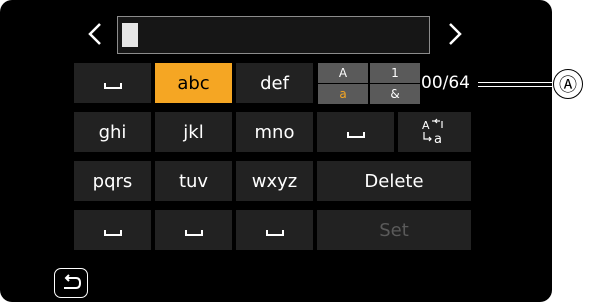 This screenshot has width=589, height=302. Describe the element at coordinates (568, 84) in the screenshot. I see `callout-marker: Ⓐ` at that location.